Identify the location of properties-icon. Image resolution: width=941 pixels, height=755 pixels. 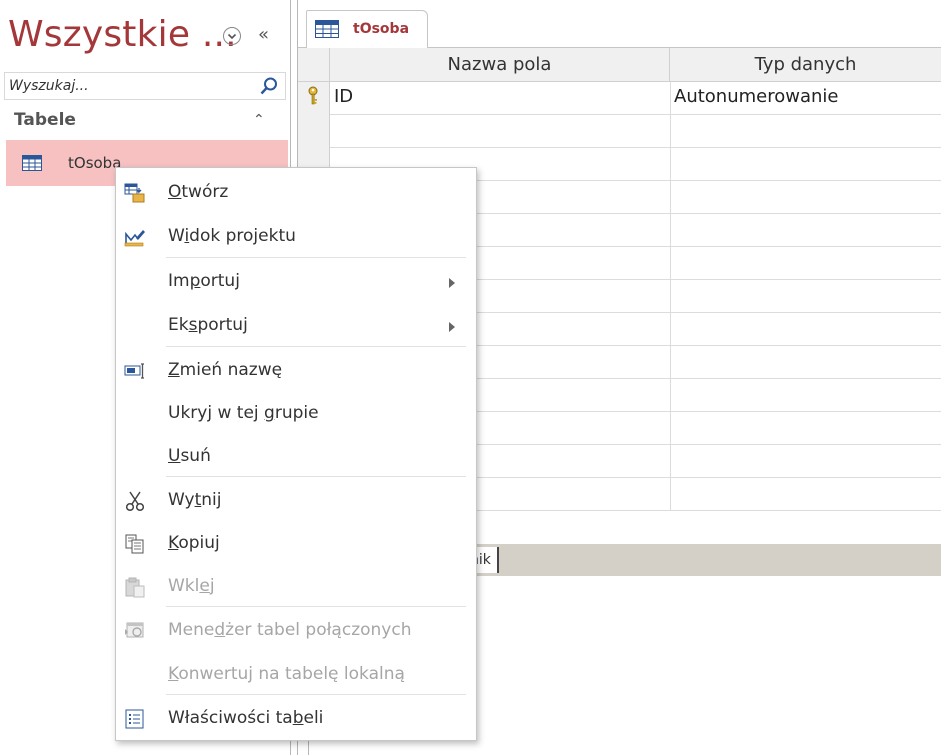
(135, 719).